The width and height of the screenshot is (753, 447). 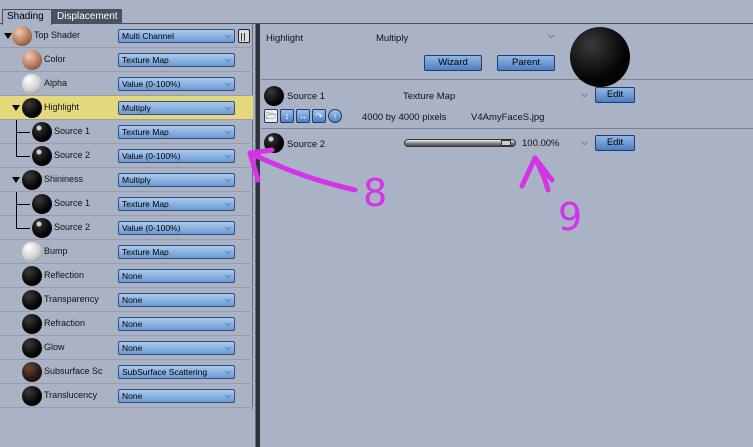 What do you see at coordinates (375, 193) in the screenshot?
I see `annotation-label-8: 8` at bounding box center [375, 193].